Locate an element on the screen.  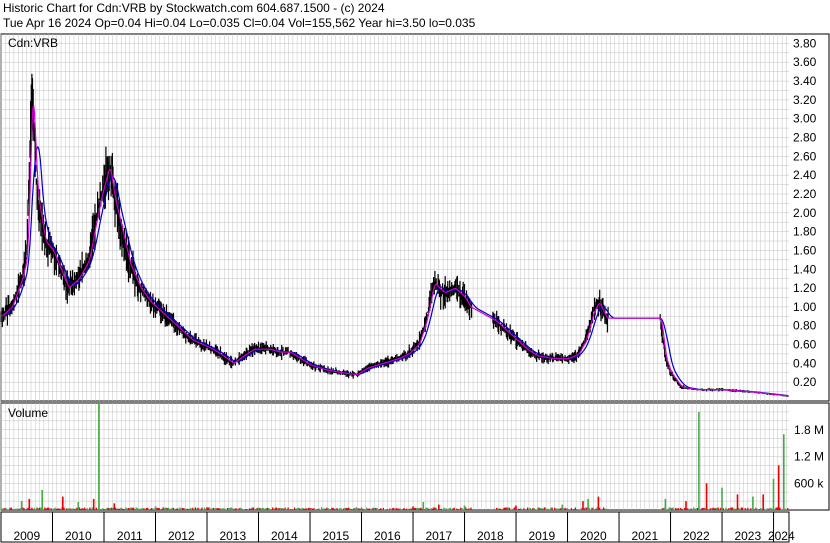
y-tick-label: 2.00 is located at coordinates (805, 213).